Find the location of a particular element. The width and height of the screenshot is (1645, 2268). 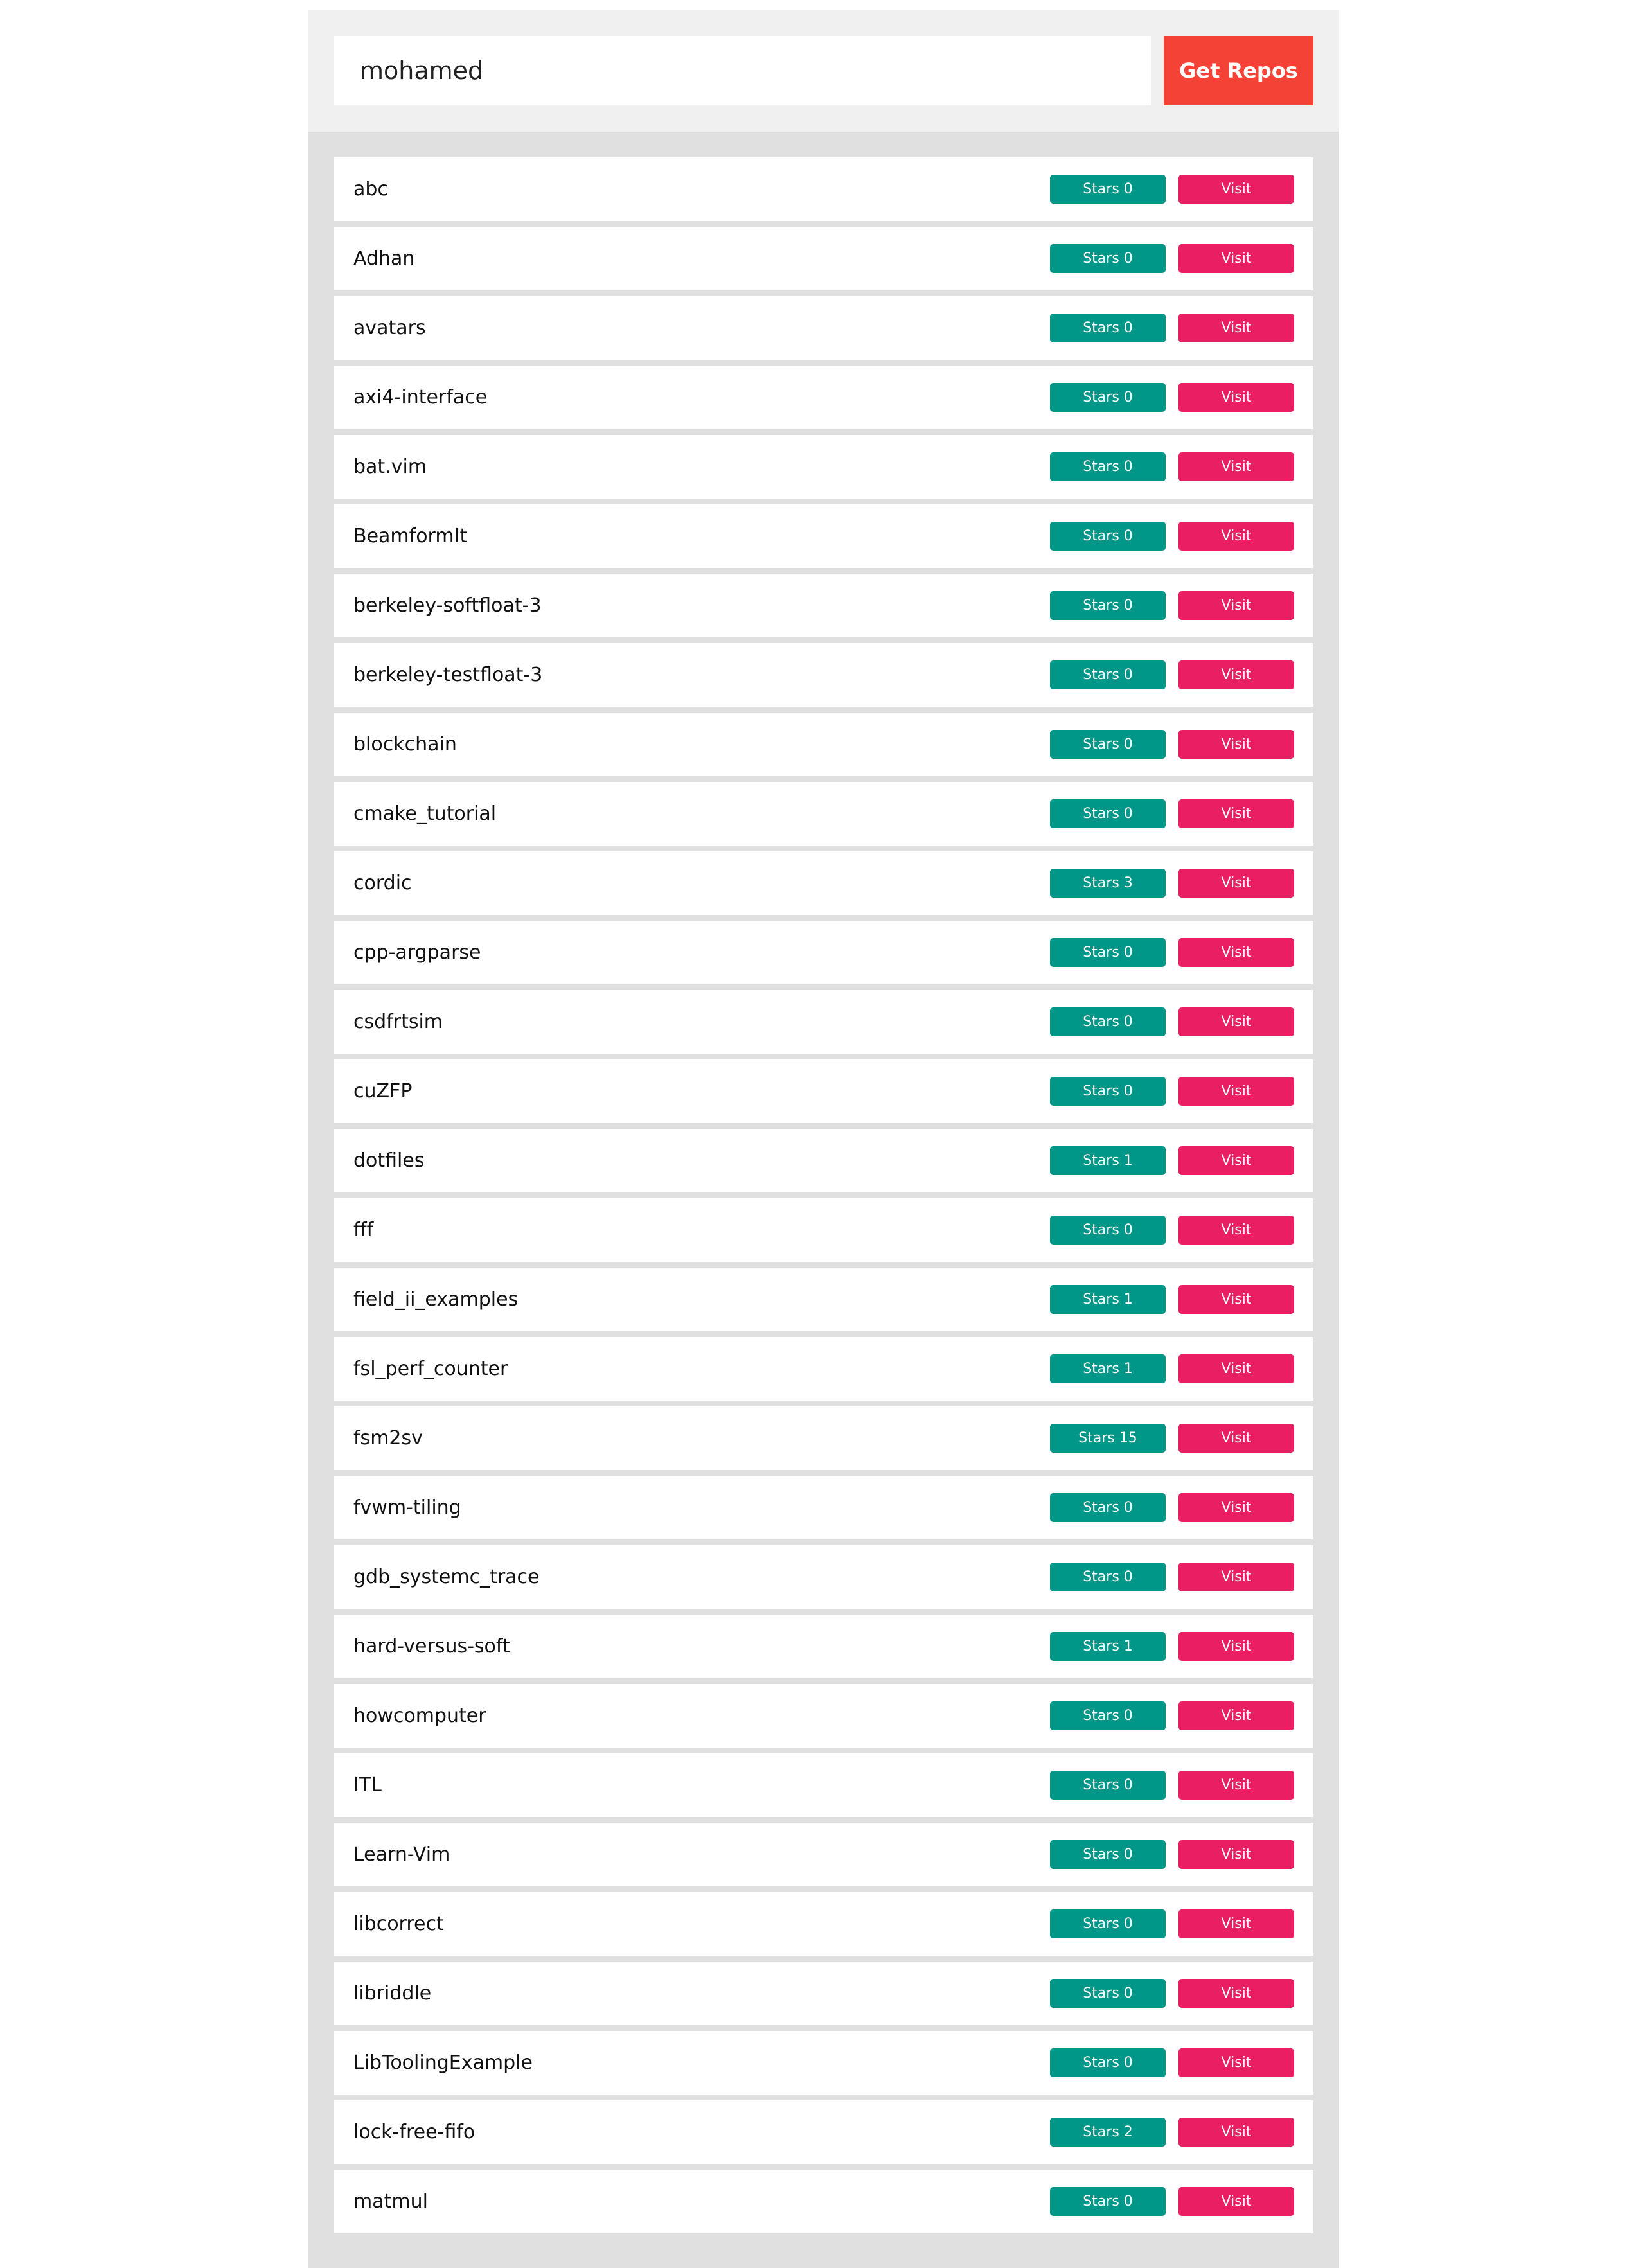

repo-name: howcomputer is located at coordinates (419, 1716).